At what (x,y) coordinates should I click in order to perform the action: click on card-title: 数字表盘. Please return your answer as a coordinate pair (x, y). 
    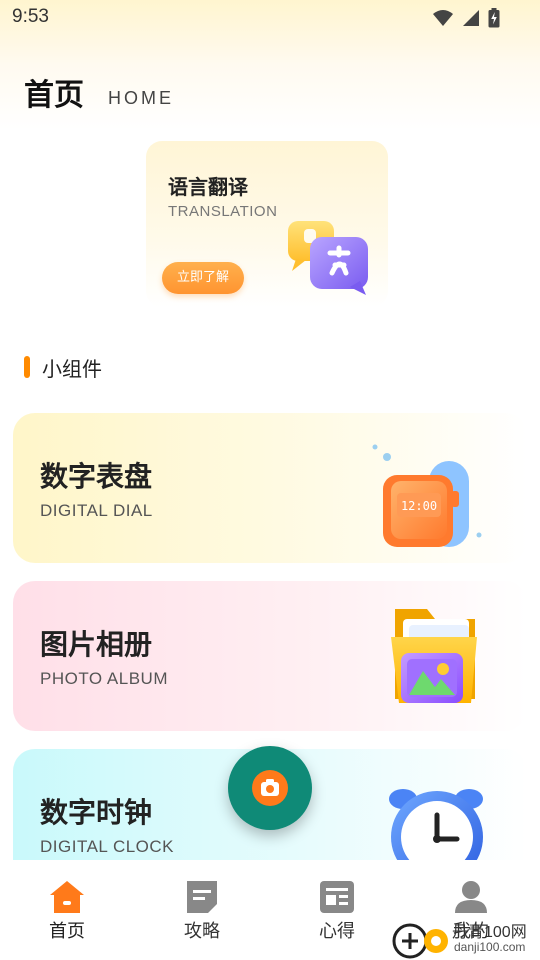
    Looking at the image, I should click on (96, 476).